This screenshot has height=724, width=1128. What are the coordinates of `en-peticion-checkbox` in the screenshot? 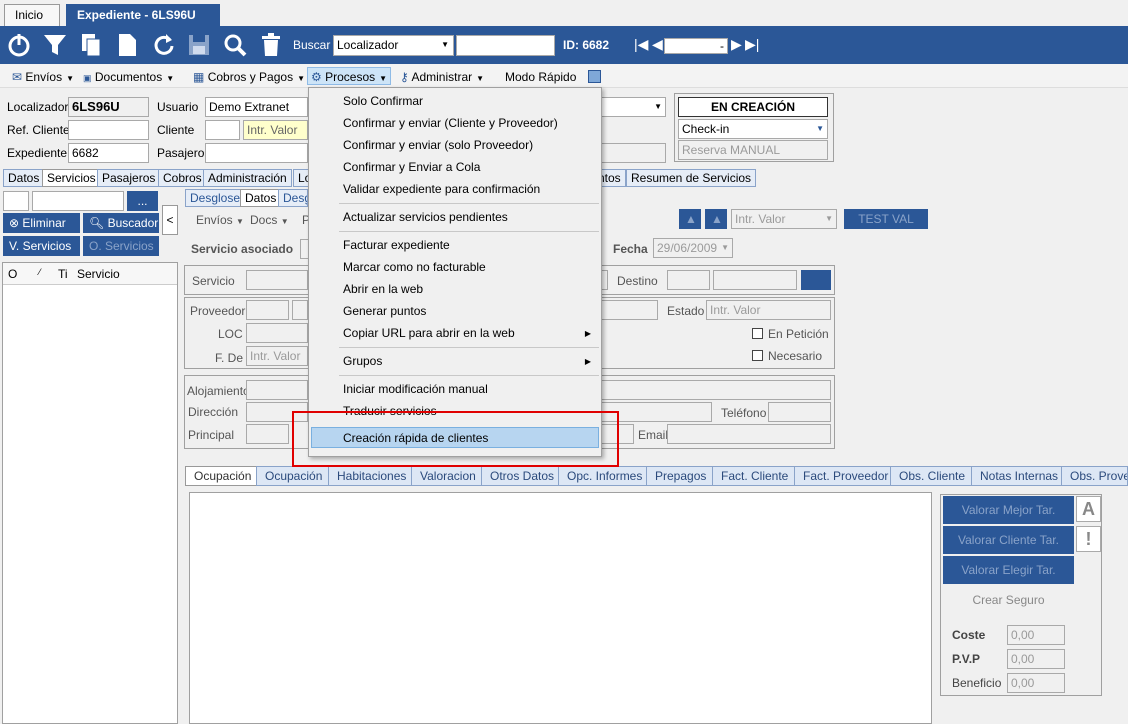 It's located at (757, 333).